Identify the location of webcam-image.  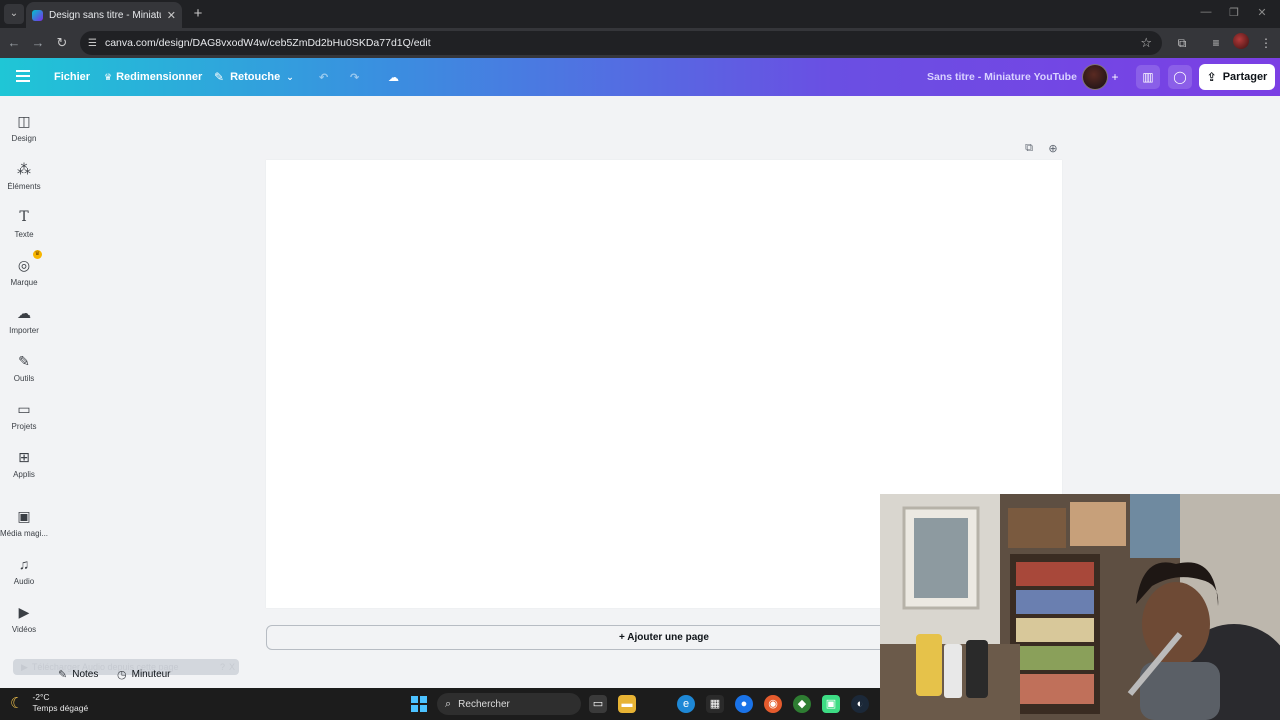
(1080, 607).